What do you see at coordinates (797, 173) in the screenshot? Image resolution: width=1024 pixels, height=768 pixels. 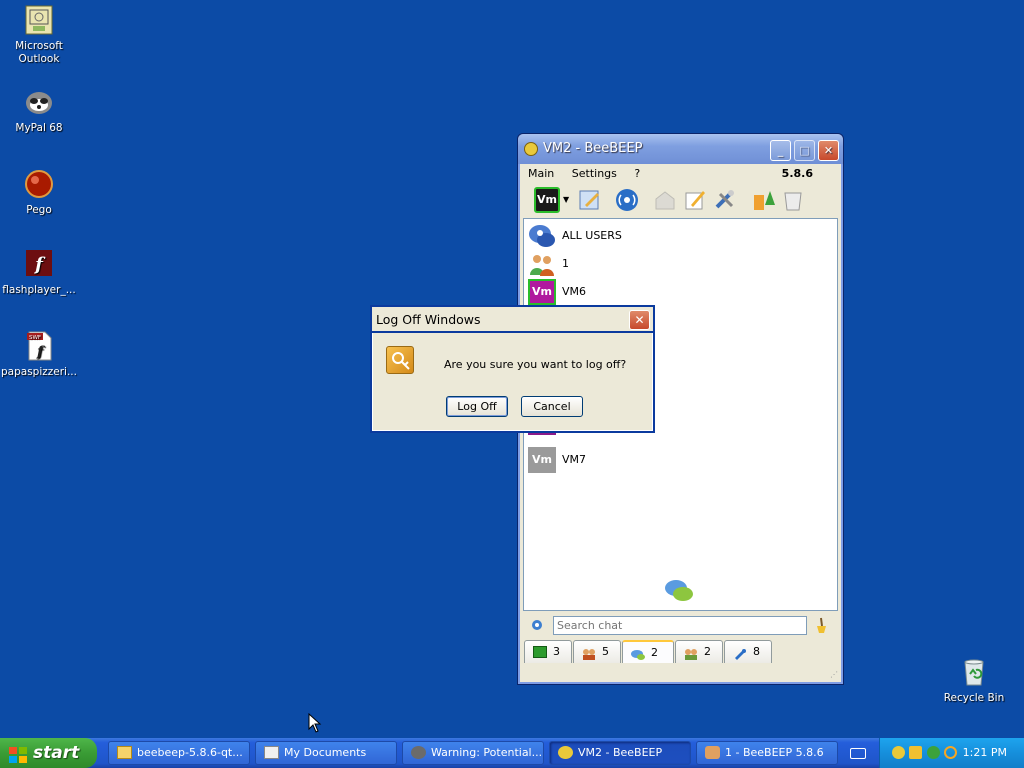 I see `version-label: 5.8.6` at bounding box center [797, 173].